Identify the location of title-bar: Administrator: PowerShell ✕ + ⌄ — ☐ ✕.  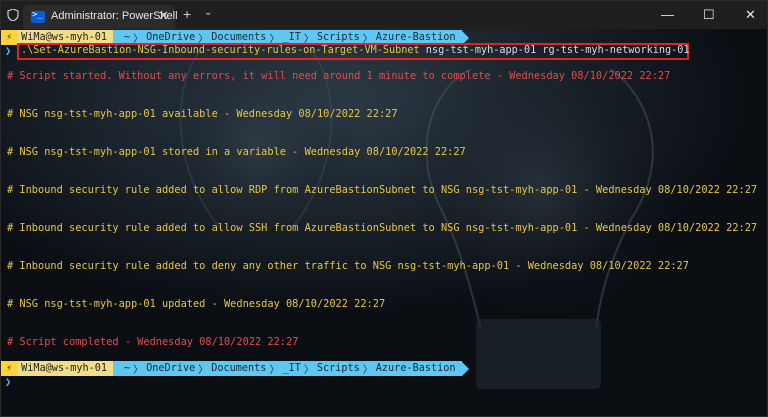
(384, 15).